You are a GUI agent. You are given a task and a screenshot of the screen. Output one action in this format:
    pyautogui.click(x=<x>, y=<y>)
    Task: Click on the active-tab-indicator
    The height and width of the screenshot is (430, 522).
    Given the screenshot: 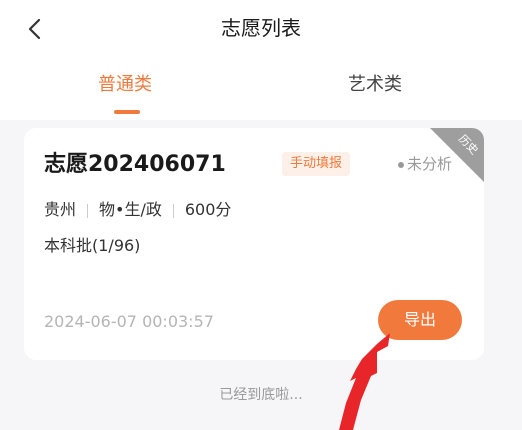 What is the action you would take?
    pyautogui.click(x=127, y=112)
    